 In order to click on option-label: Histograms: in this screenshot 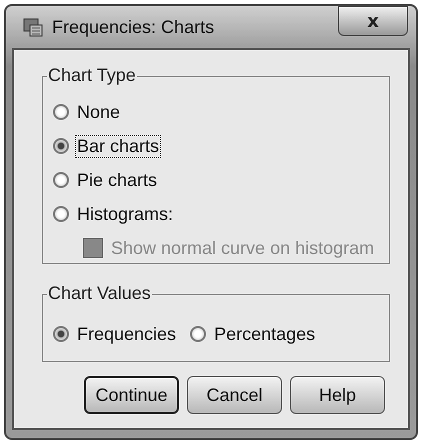, I will do `click(125, 214)`.